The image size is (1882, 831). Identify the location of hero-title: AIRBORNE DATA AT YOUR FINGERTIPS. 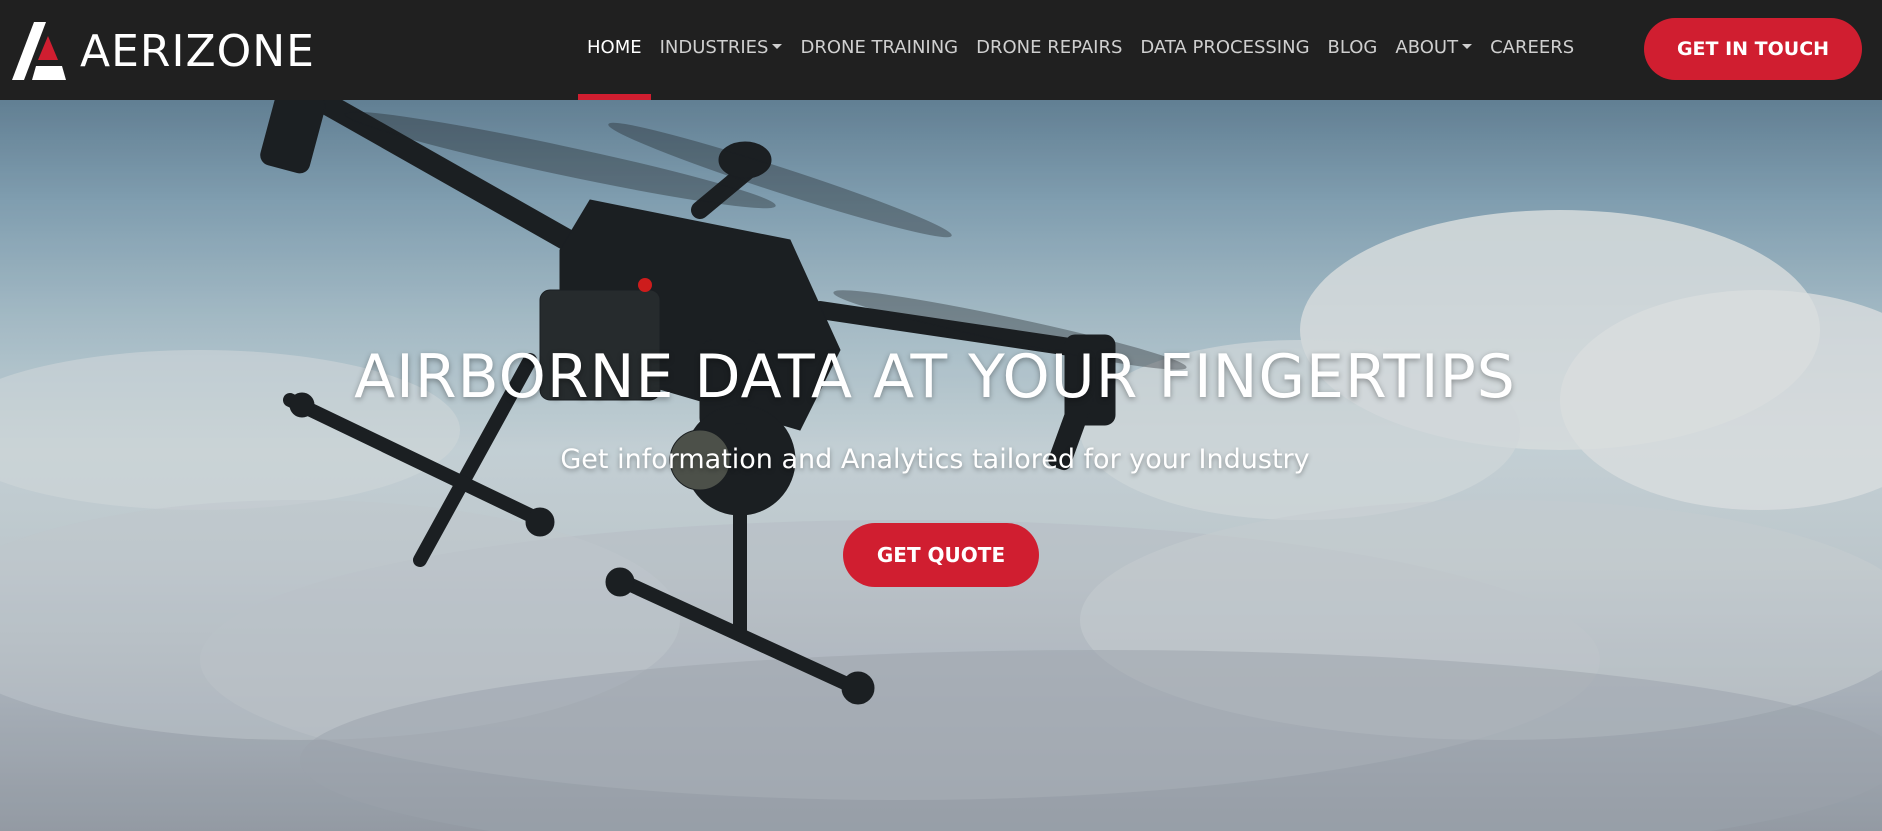
(935, 377).